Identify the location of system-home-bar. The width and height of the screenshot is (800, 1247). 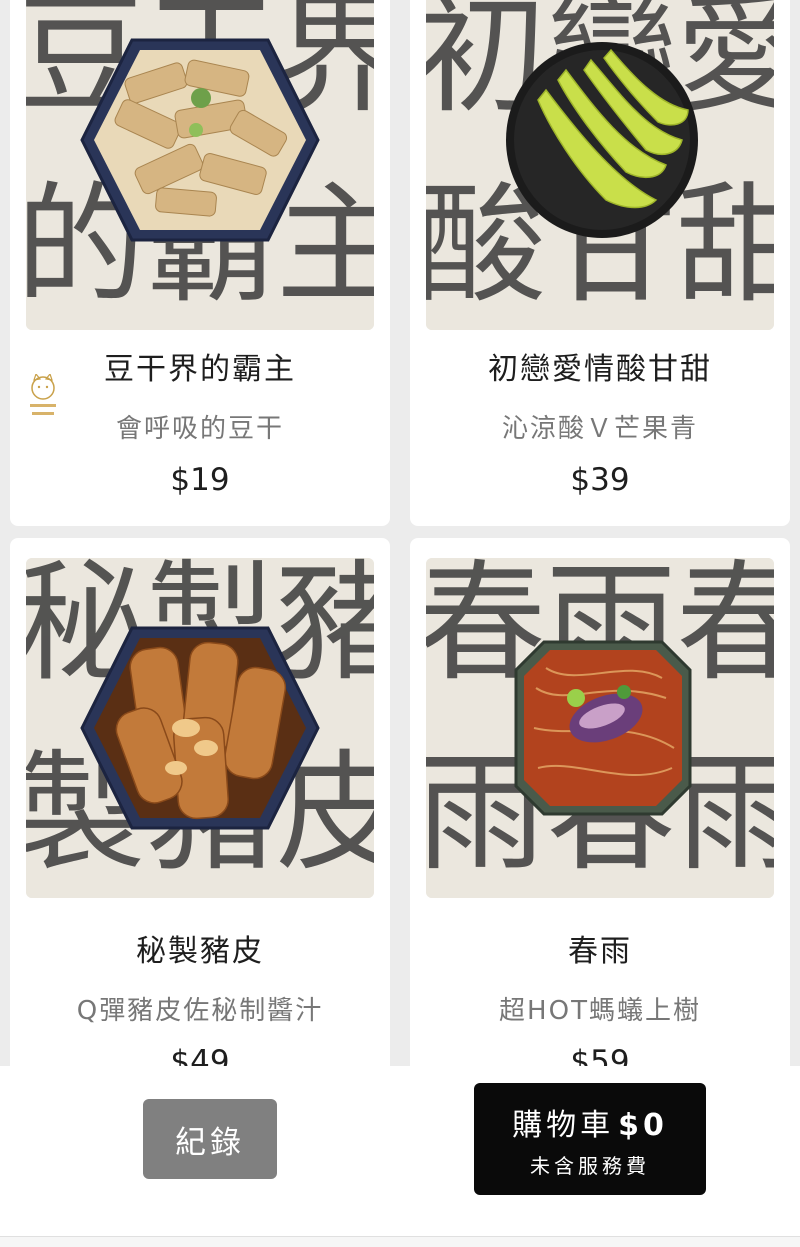
(400, 1241).